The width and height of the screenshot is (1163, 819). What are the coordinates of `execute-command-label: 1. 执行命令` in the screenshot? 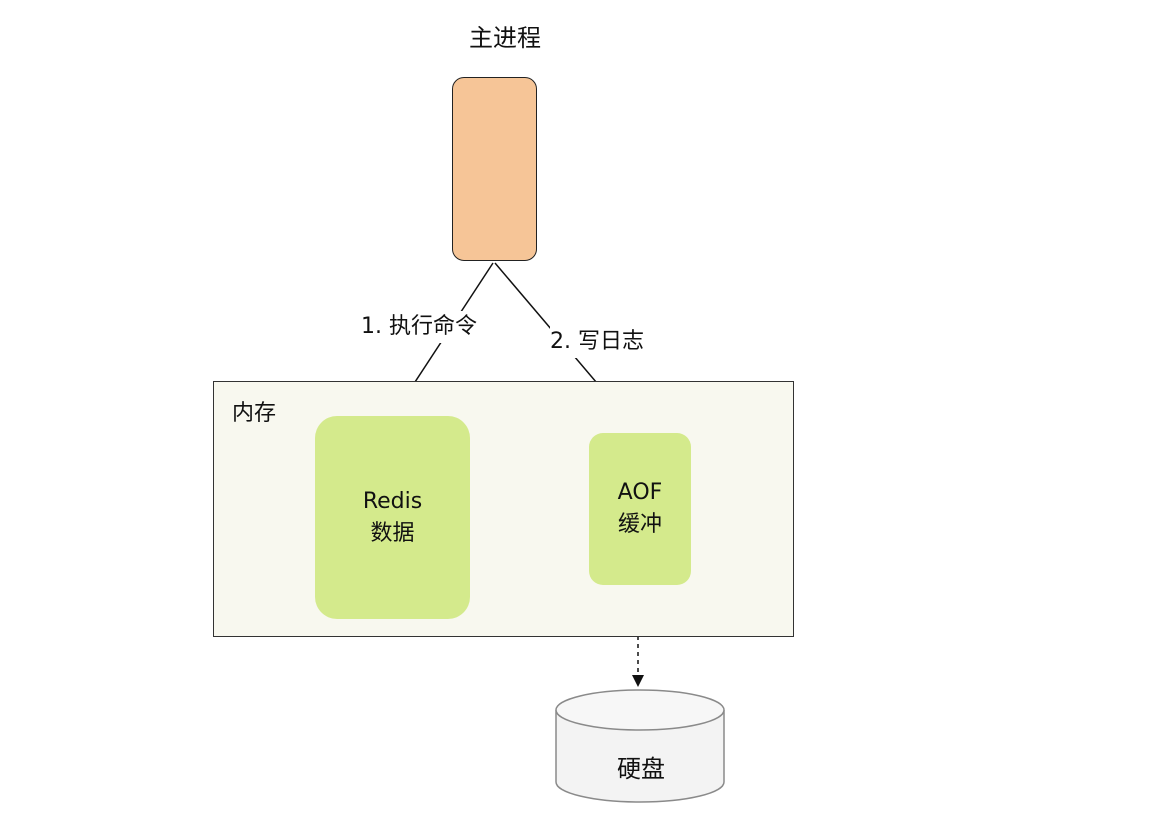 It's located at (419, 327).